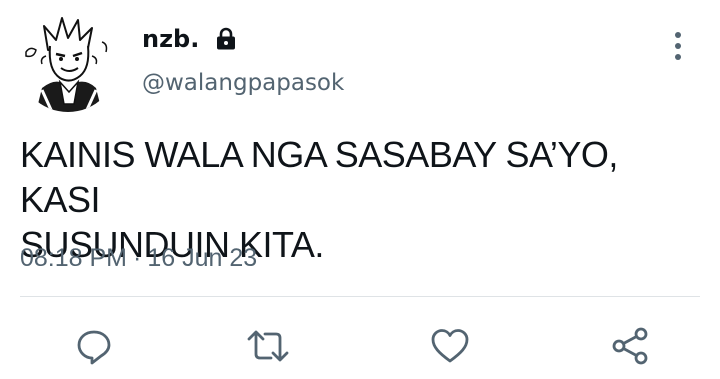  I want to click on divider, so click(360, 296).